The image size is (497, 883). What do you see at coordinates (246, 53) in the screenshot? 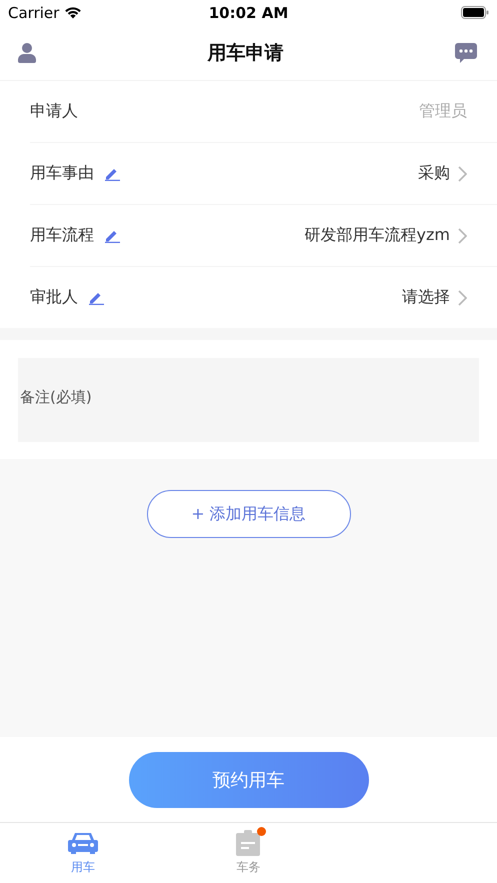
I see `page-title: 用车申请` at bounding box center [246, 53].